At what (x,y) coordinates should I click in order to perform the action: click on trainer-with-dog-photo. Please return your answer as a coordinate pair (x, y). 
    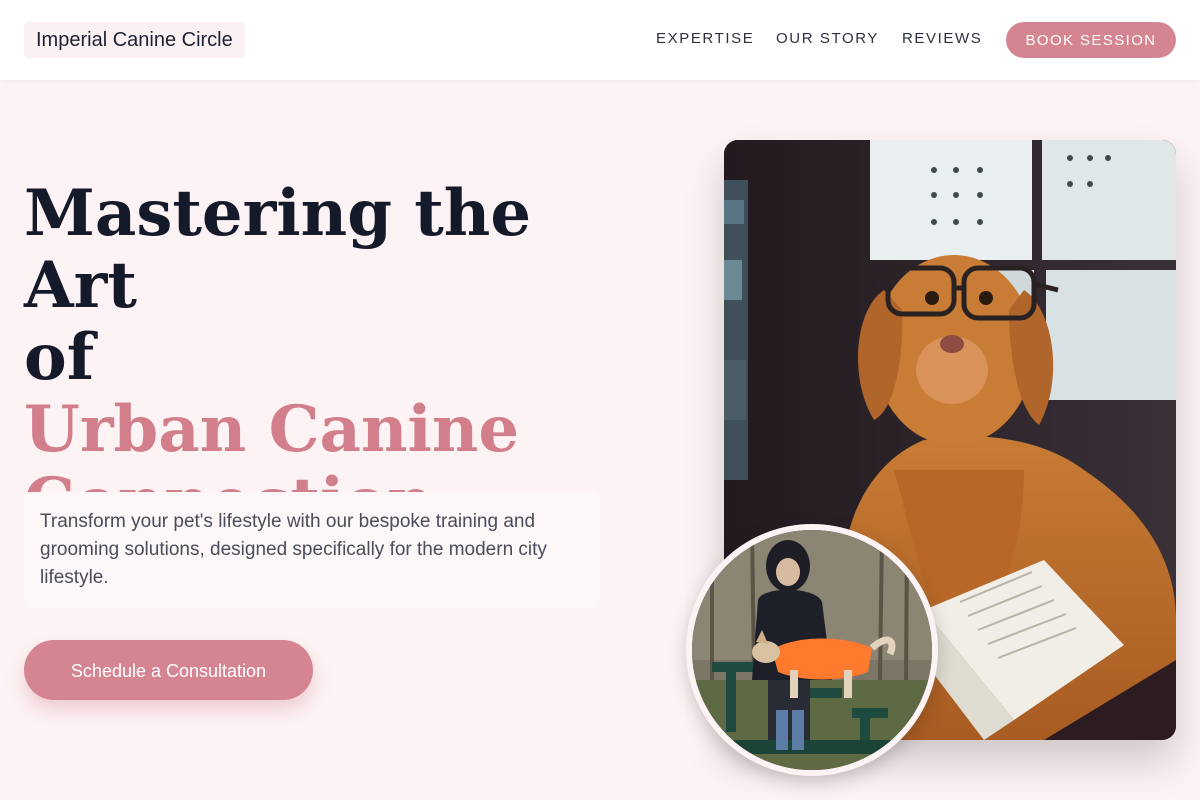
    Looking at the image, I should click on (812, 650).